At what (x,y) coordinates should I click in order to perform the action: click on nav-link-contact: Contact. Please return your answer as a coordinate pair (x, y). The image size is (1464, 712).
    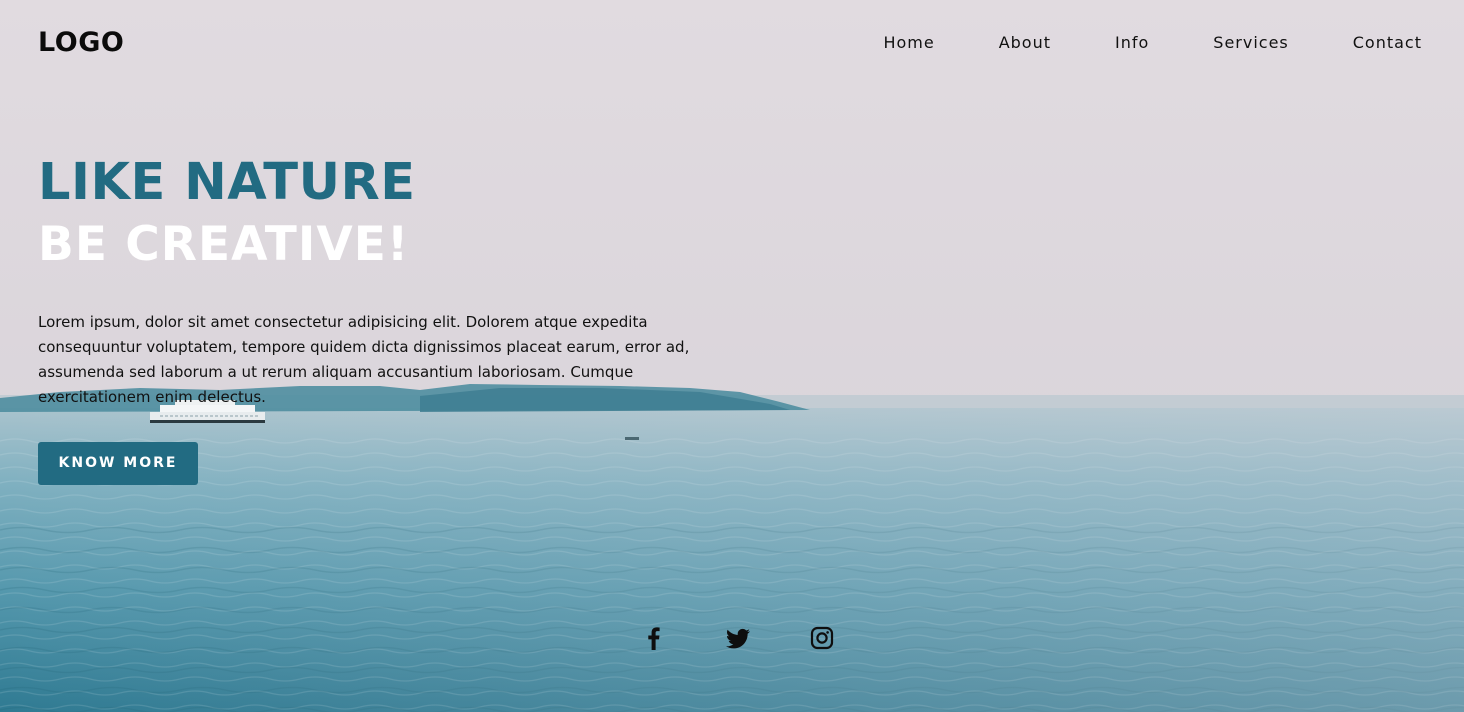
    Looking at the image, I should click on (1387, 43).